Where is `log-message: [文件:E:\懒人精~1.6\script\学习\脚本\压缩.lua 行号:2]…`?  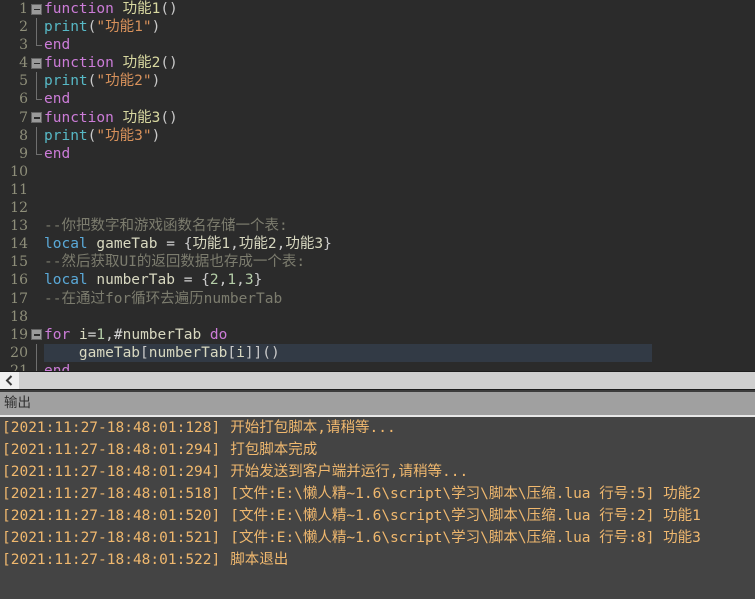
log-message: [文件:E:\懒人精~1.6\script\学习\脚本\压缩.lua 行号:2]… is located at coordinates (465, 516).